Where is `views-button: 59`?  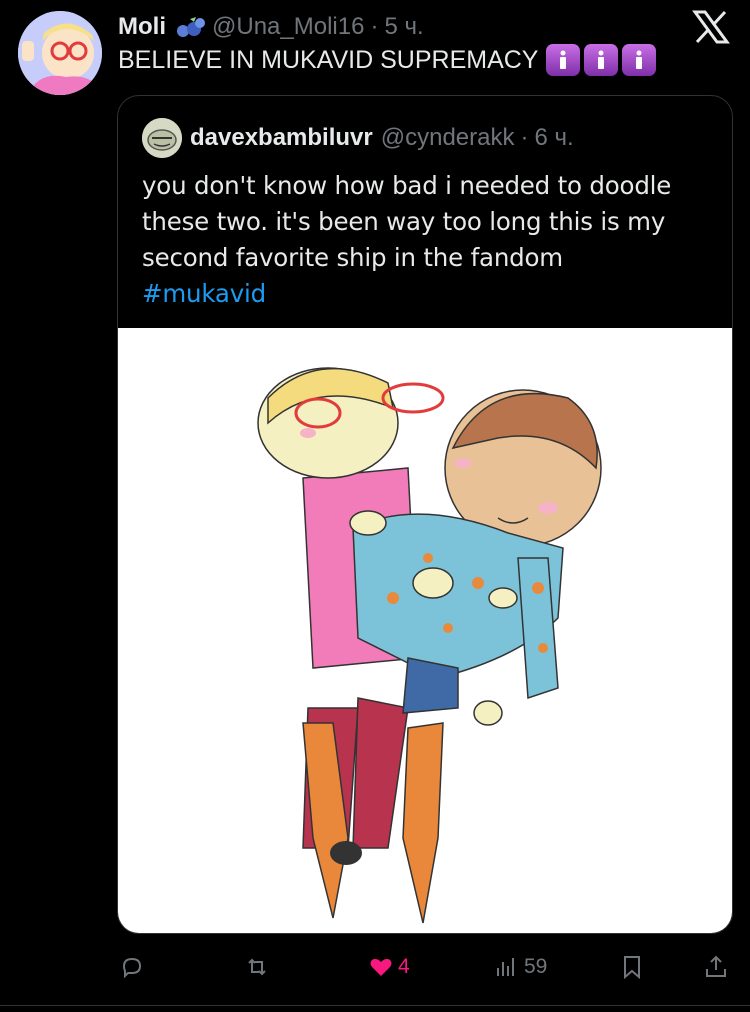
views-button: 59 is located at coordinates (520, 967).